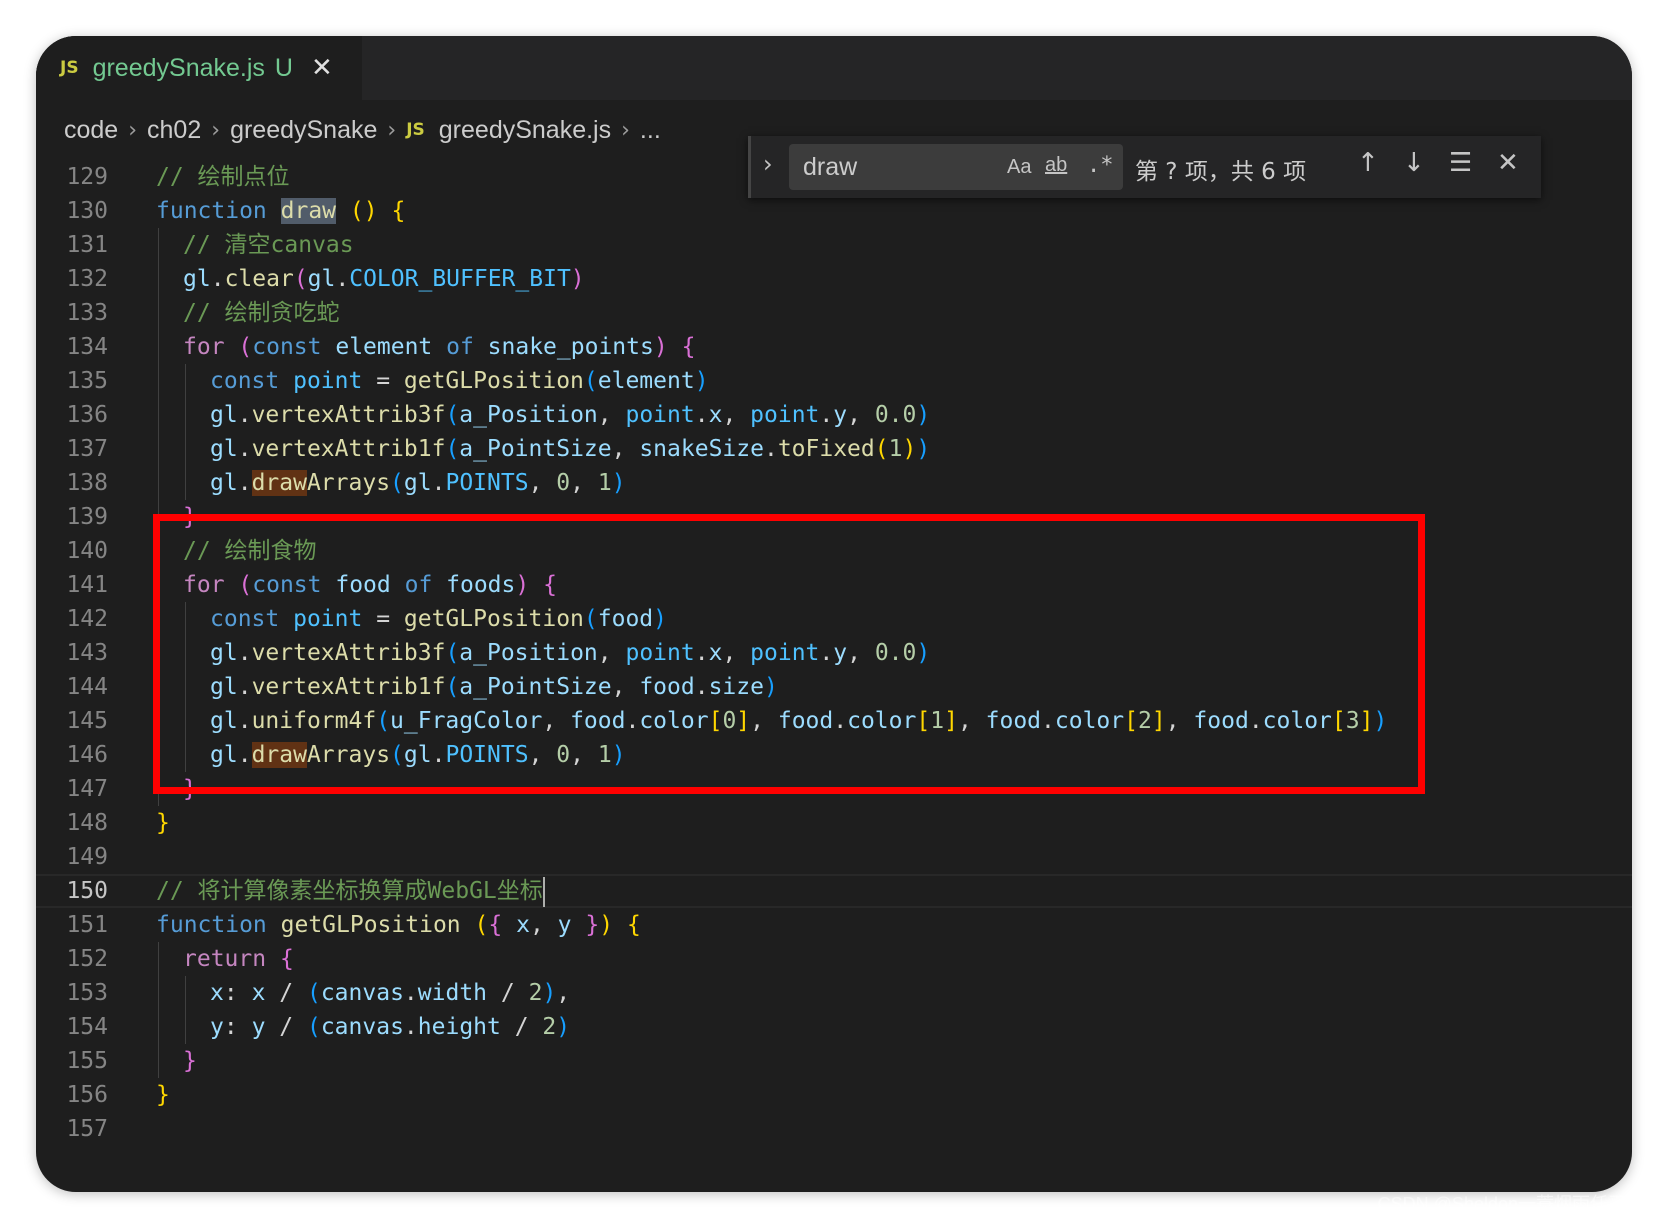  What do you see at coordinates (218, 211) in the screenshot?
I see `code-token: function` at bounding box center [218, 211].